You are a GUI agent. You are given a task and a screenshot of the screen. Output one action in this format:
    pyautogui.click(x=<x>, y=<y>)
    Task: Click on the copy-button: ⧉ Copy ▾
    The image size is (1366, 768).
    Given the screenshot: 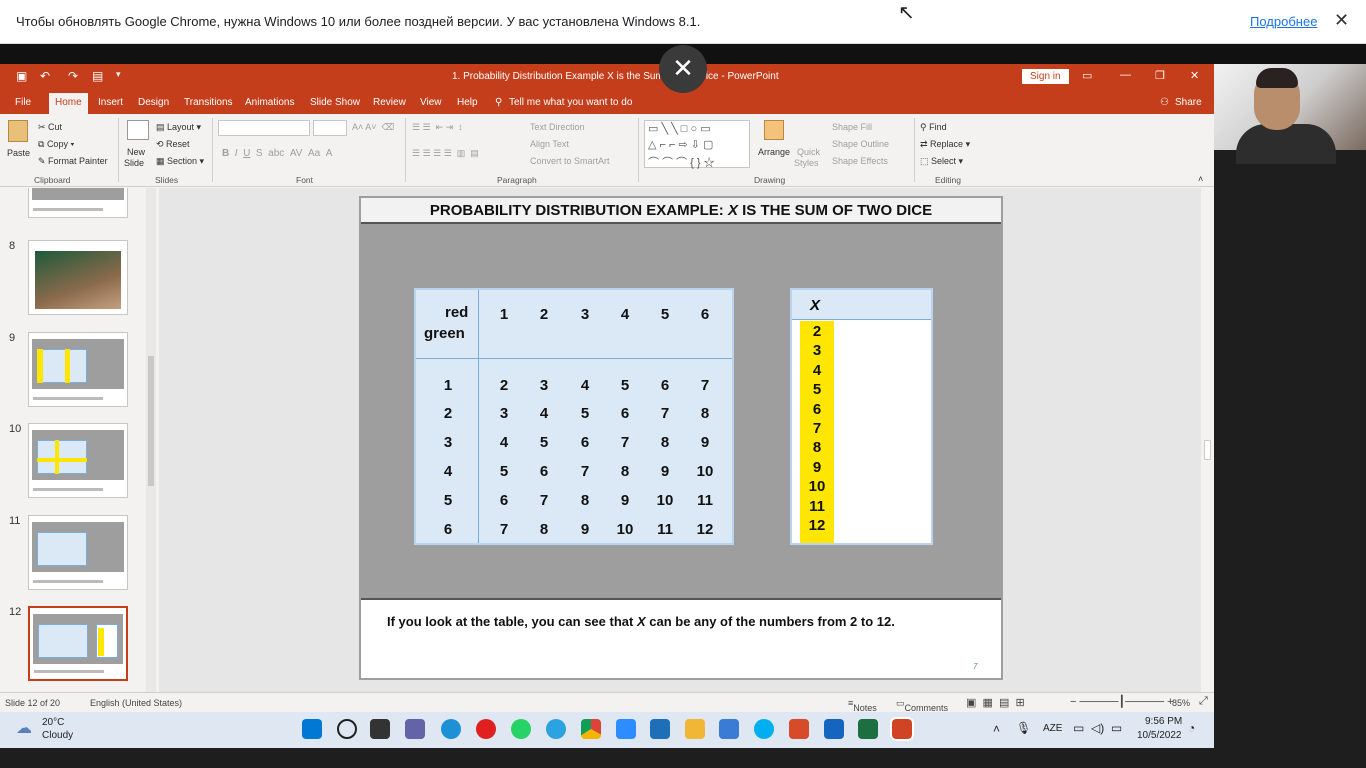 What is the action you would take?
    pyautogui.click(x=56, y=144)
    